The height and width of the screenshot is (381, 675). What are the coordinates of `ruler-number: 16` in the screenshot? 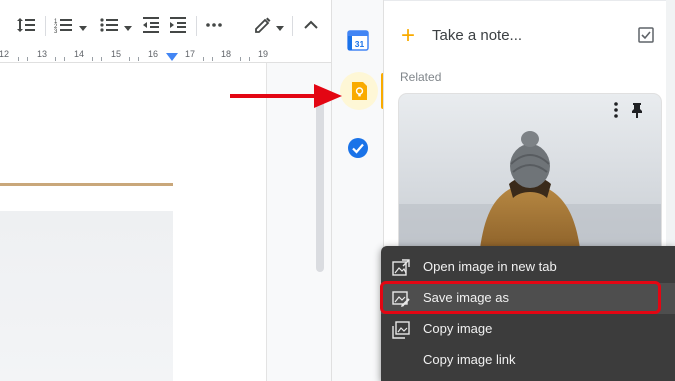 It's located at (153, 54).